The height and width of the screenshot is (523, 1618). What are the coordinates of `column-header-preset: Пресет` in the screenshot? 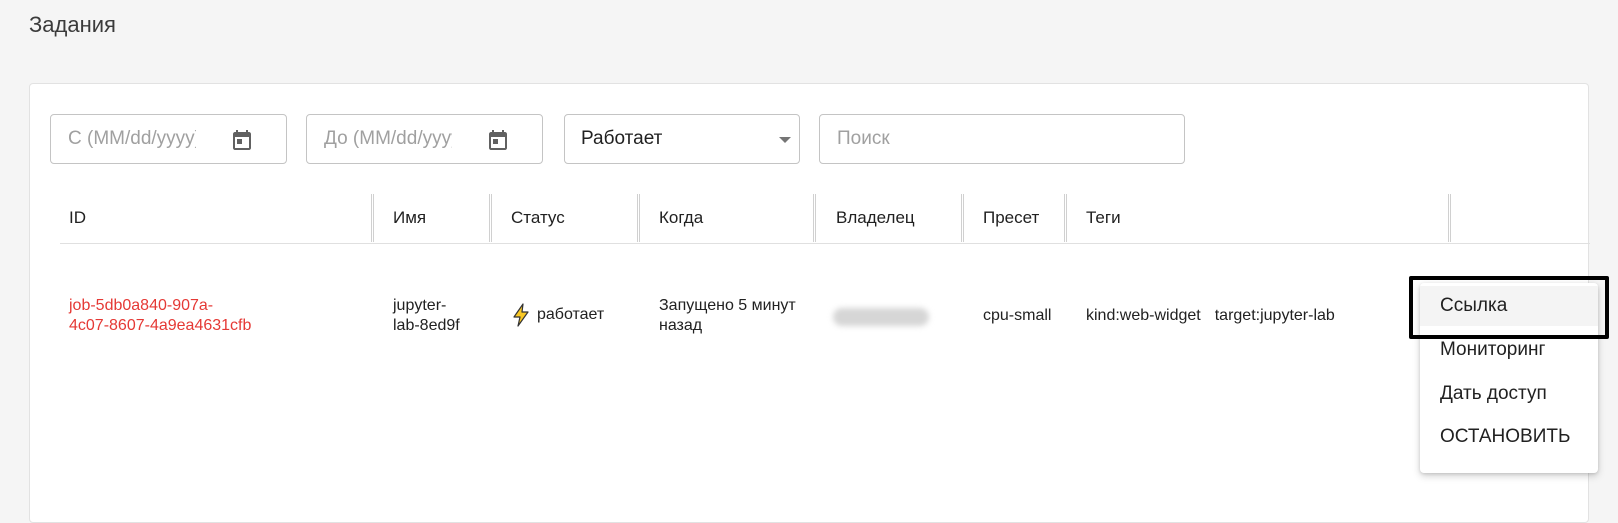 It's located at (1011, 218).